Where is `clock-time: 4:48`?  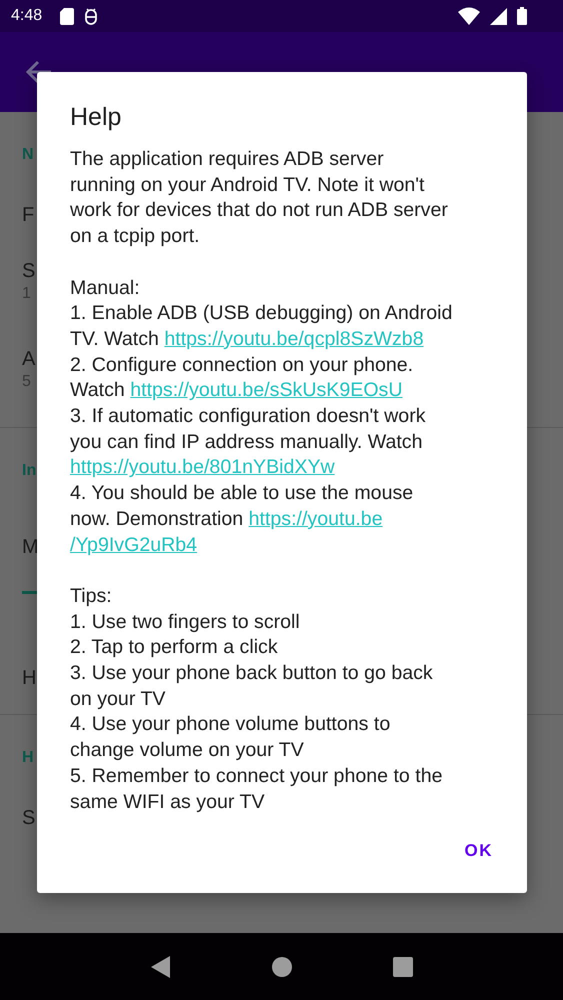
clock-time: 4:48 is located at coordinates (26, 16).